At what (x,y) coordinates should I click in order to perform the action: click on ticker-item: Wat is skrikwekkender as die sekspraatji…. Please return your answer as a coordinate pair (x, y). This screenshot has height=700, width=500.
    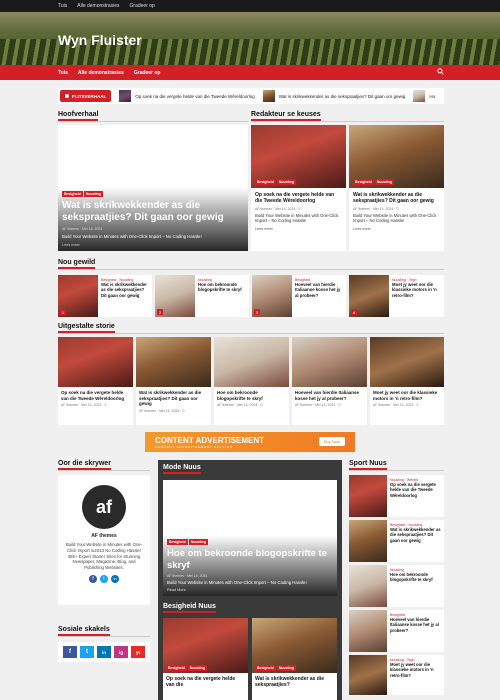
    Looking at the image, I should click on (333, 96).